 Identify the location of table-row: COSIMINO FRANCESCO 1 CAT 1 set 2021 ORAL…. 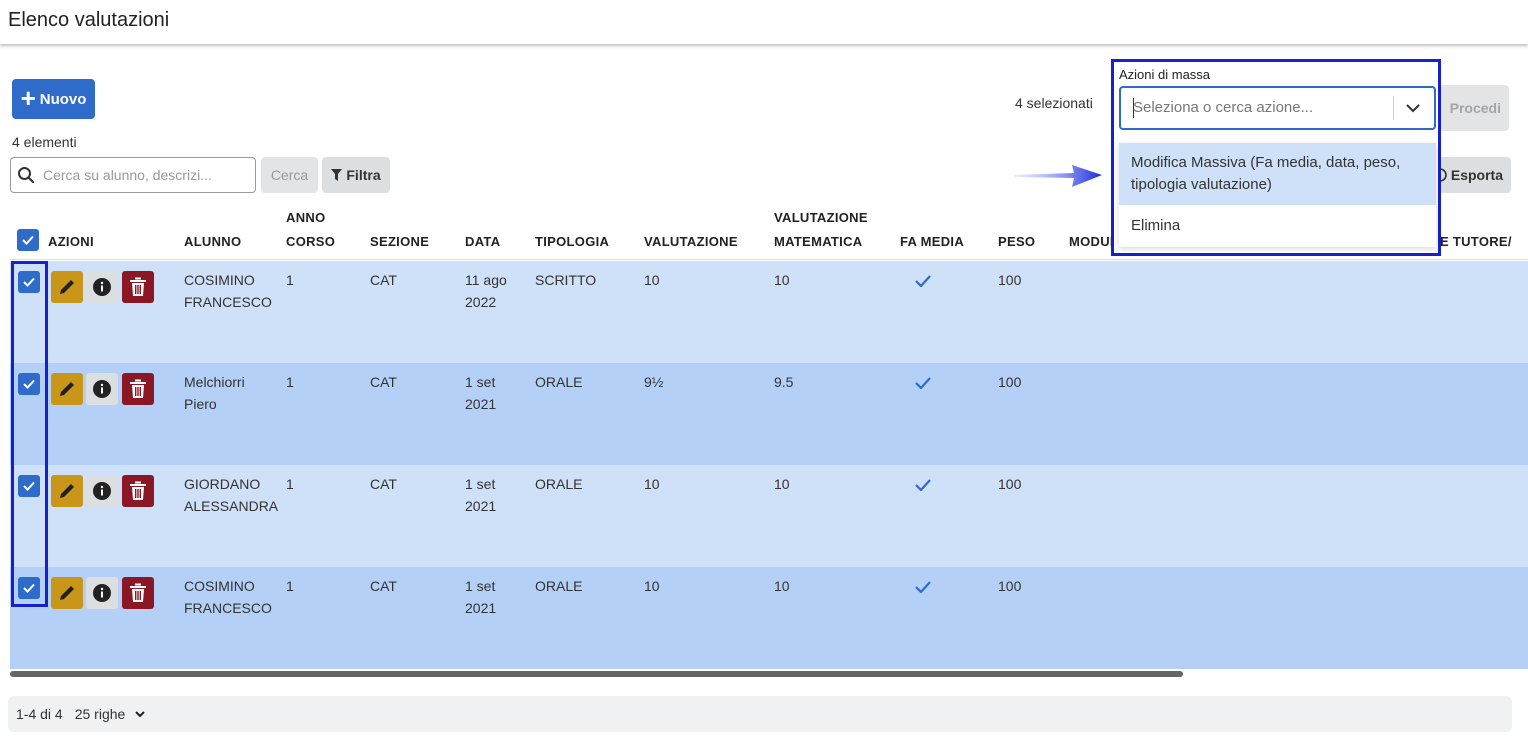
(769, 618).